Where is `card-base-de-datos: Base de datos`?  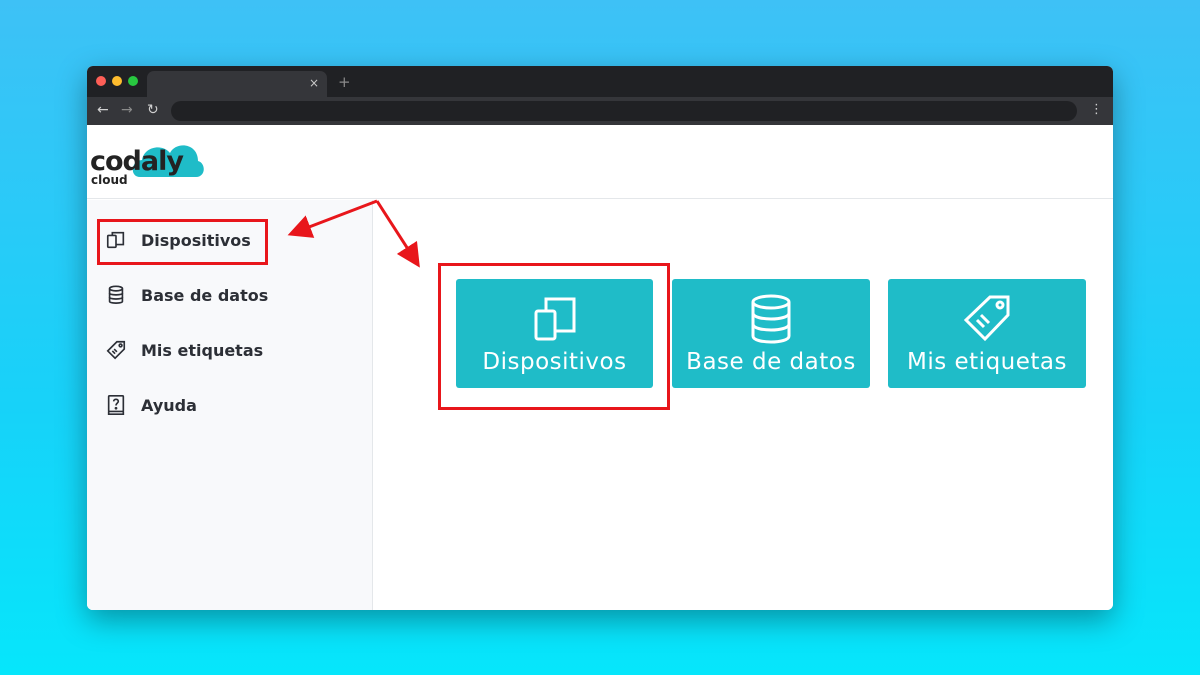 card-base-de-datos: Base de datos is located at coordinates (771, 333).